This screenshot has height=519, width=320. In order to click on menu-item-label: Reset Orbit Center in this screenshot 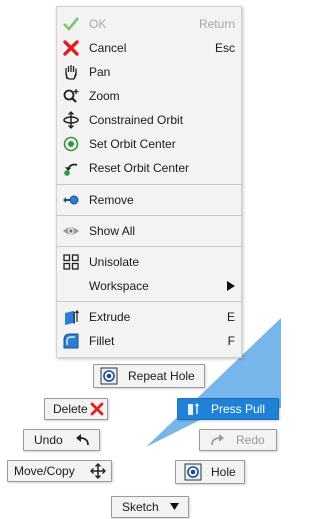, I will do `click(139, 168)`.